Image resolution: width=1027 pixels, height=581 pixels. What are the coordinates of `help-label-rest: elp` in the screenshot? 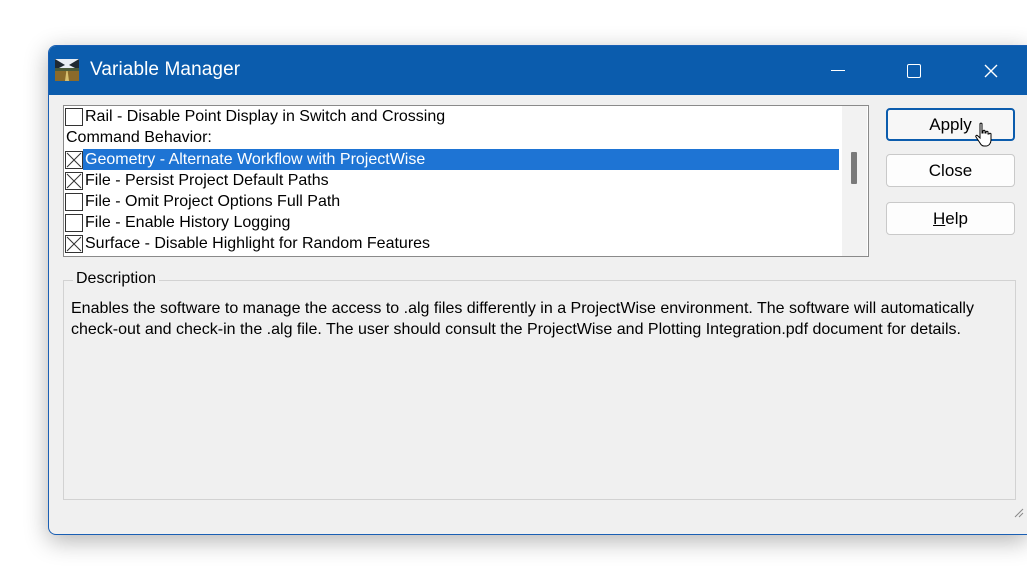 It's located at (956, 218).